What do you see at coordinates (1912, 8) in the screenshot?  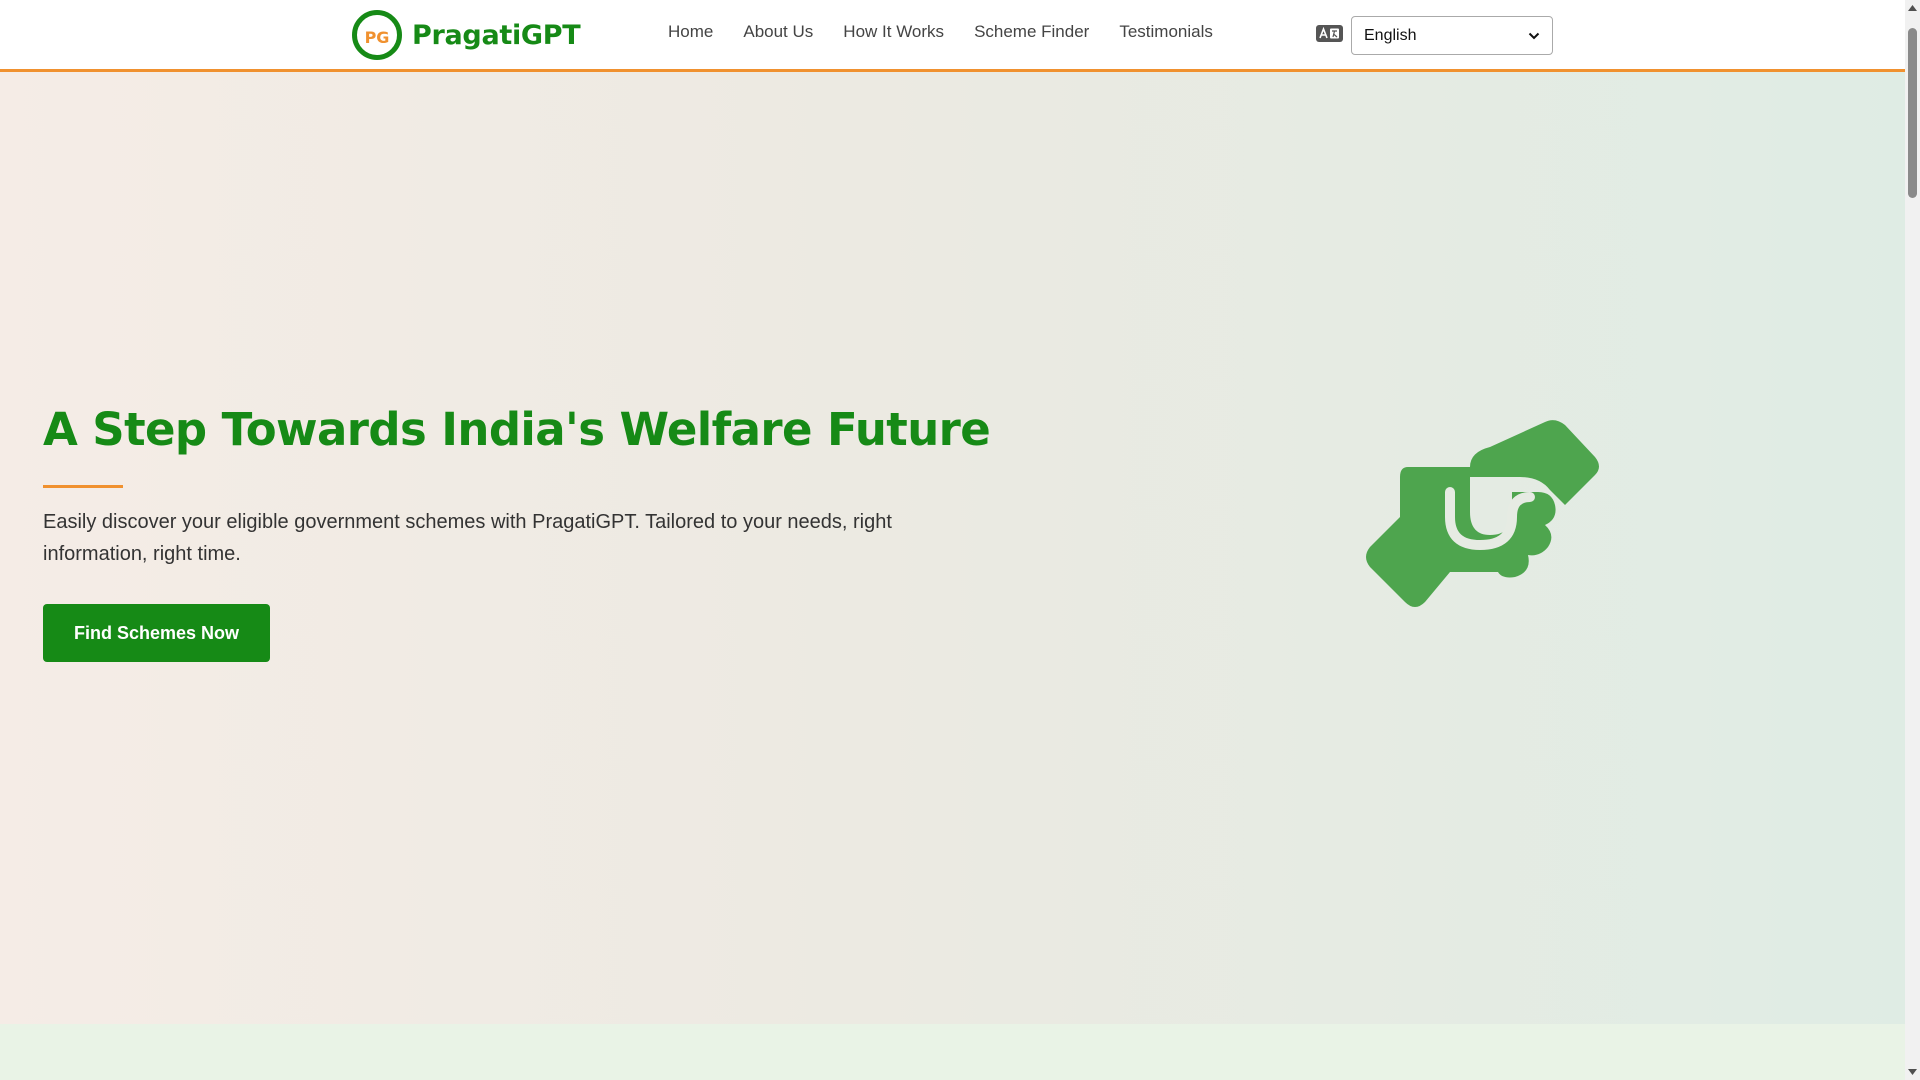 I see `scroll-up-arrow-icon` at bounding box center [1912, 8].